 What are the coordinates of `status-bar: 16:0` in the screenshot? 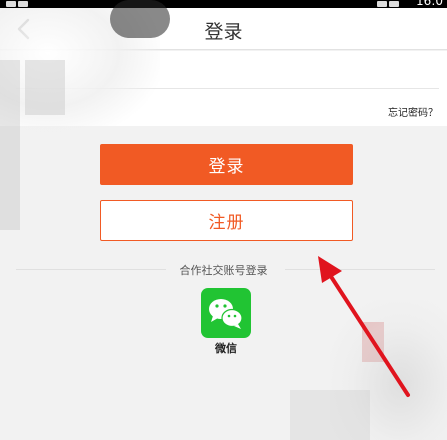 It's located at (223, 4).